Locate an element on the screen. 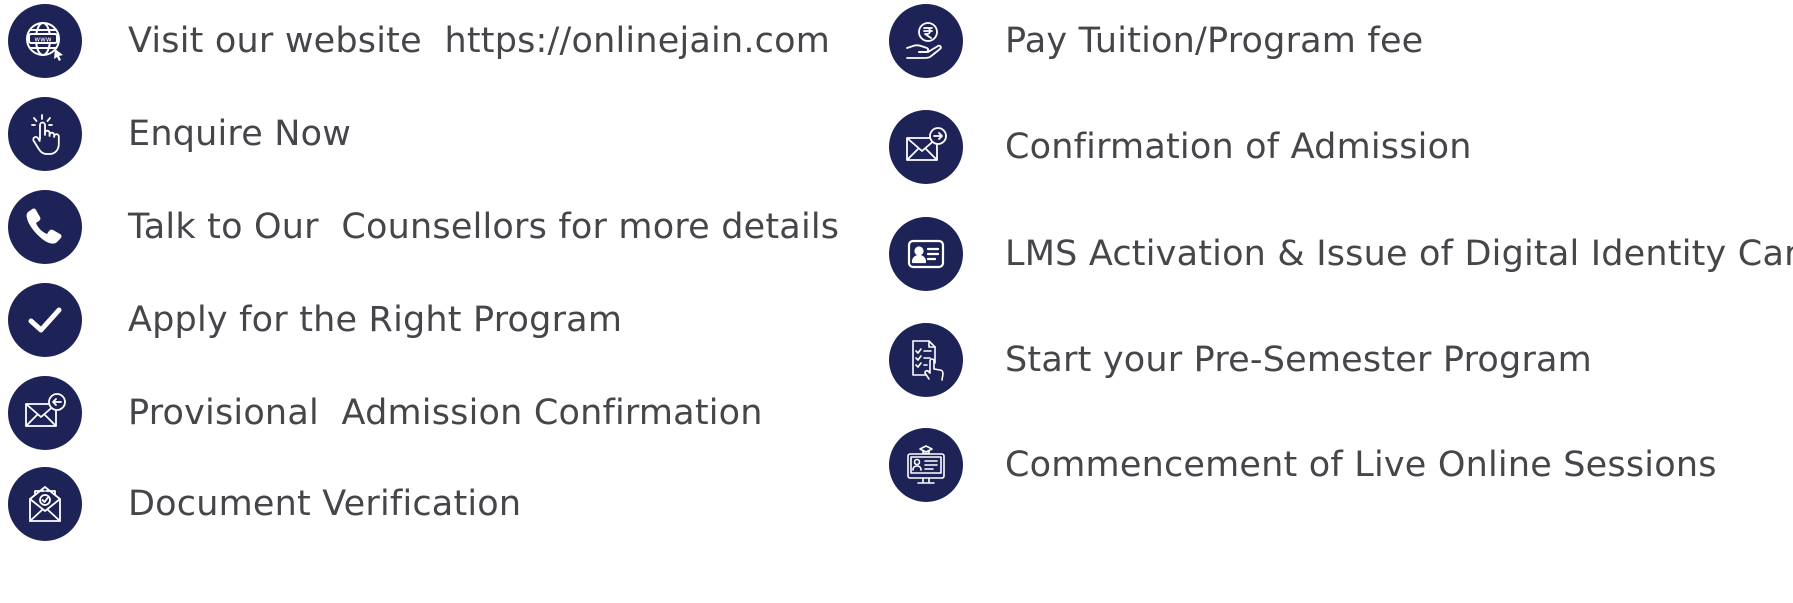  id-card-icon is located at coordinates (926, 254).